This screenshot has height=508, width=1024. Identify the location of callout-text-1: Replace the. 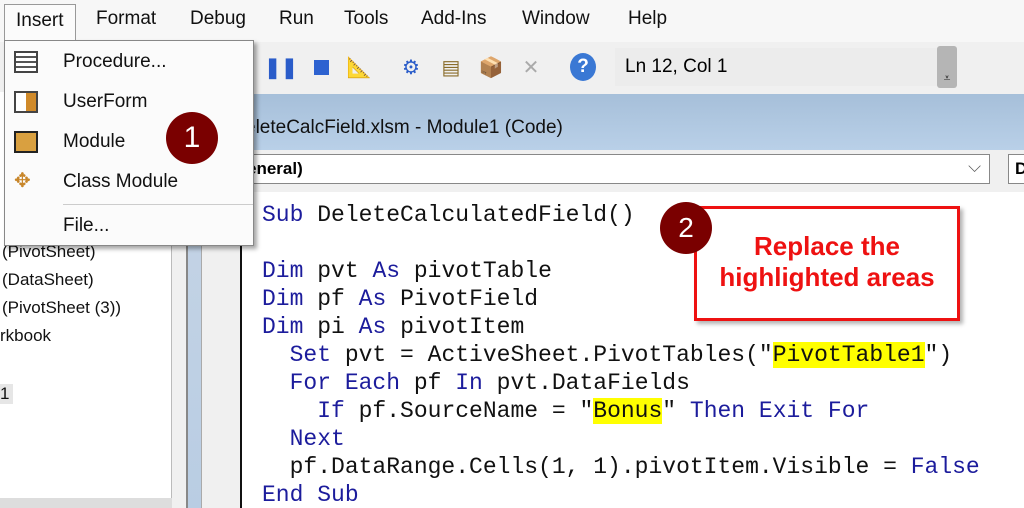
(827, 246).